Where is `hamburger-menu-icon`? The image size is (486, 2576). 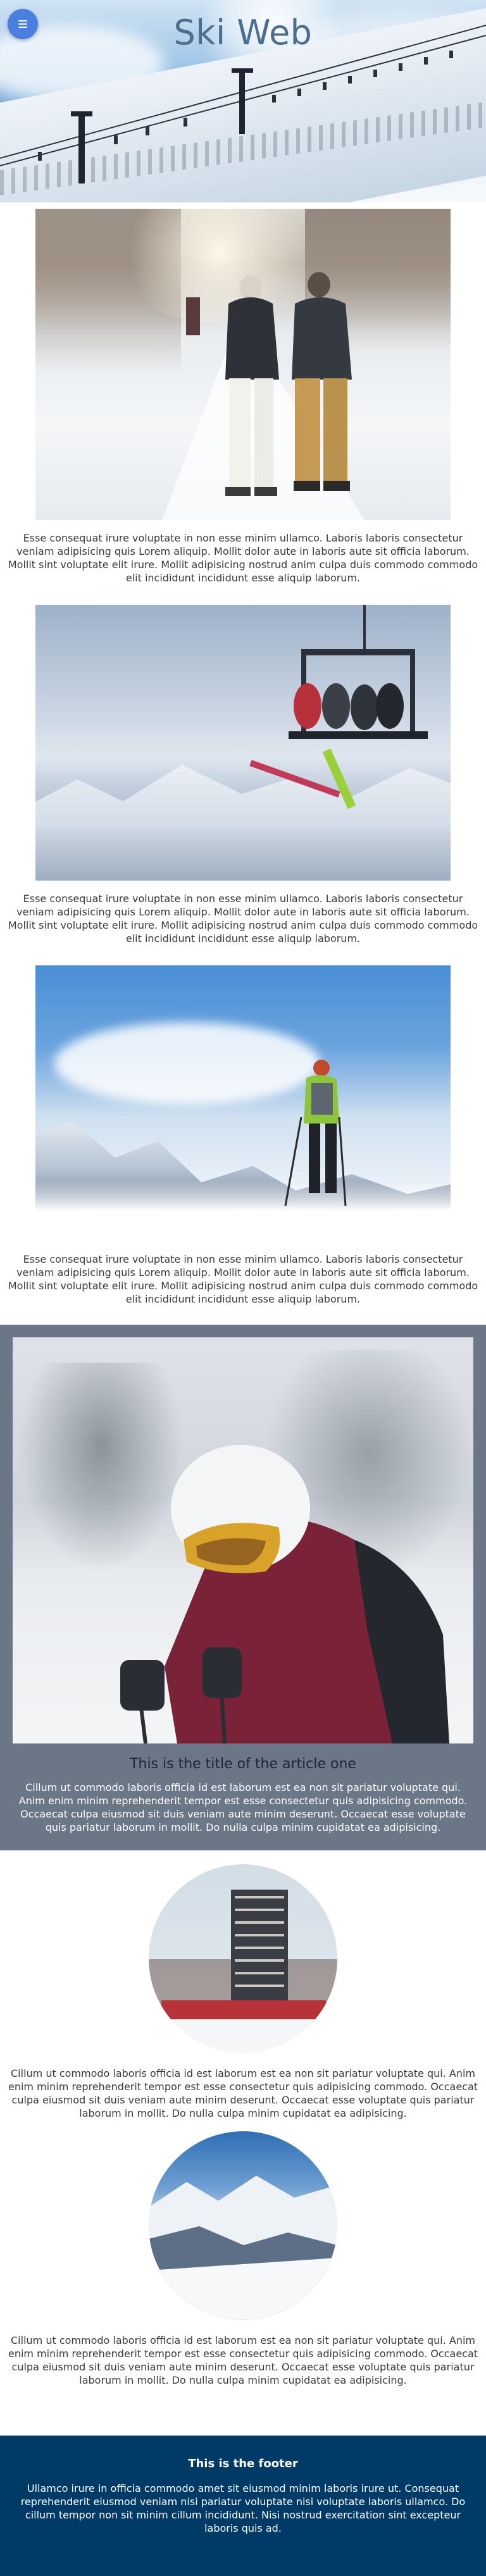
hamburger-menu-icon is located at coordinates (22, 24).